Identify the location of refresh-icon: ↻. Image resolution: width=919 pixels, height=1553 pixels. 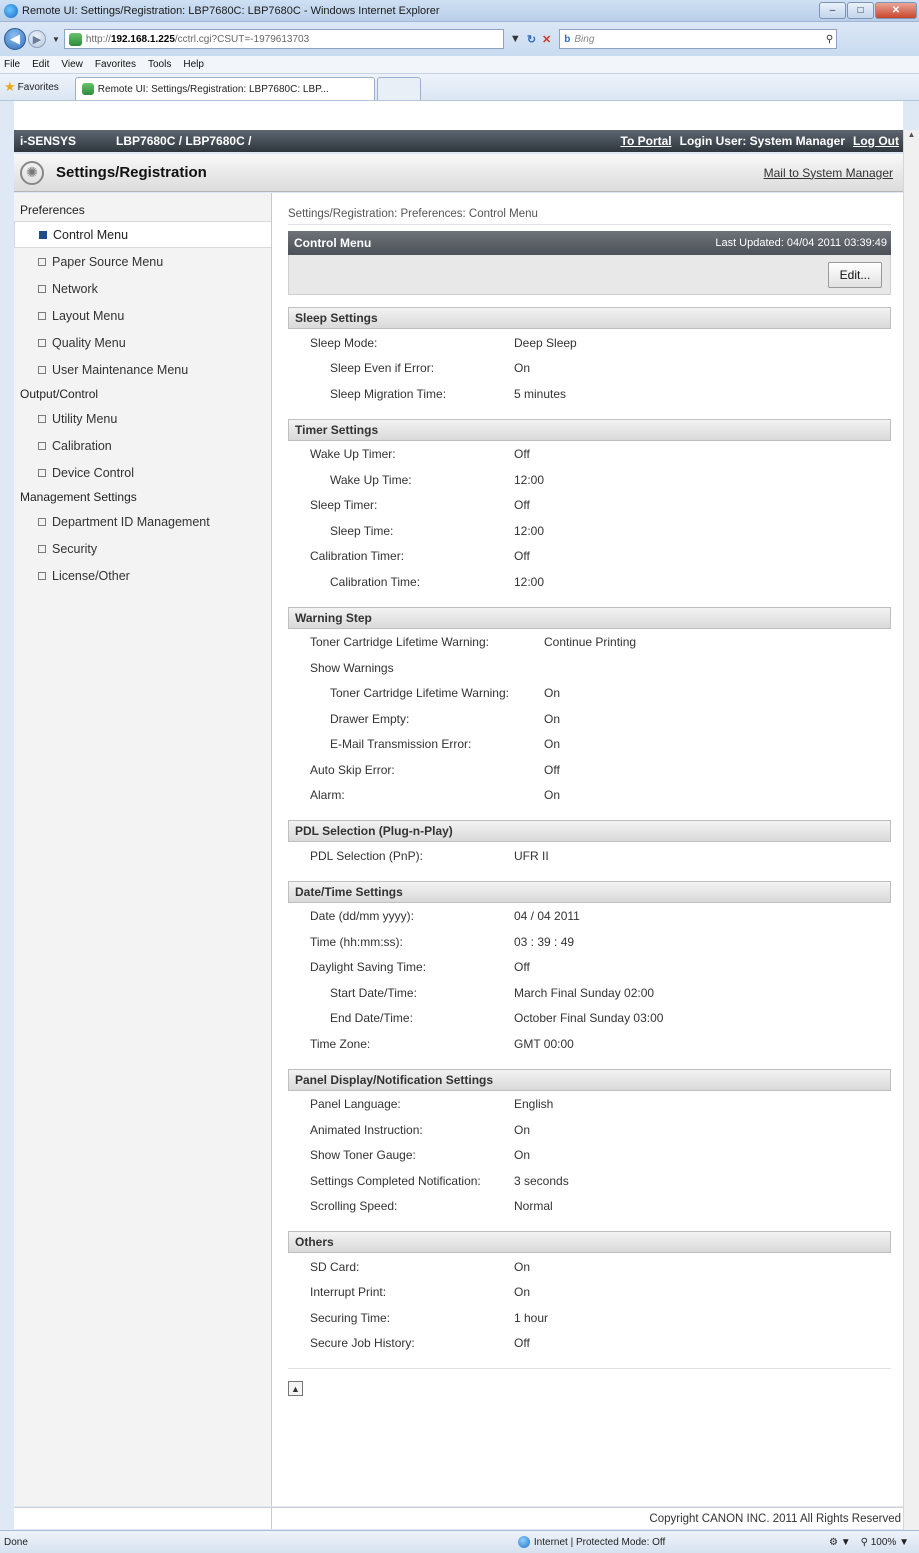
(531, 39).